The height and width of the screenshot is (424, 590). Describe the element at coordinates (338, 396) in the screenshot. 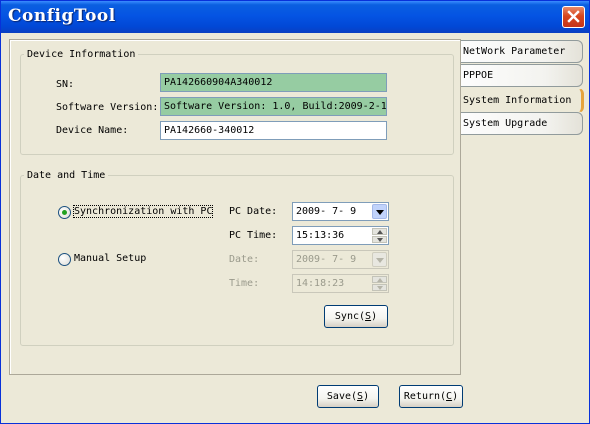

I see `button-text: Save` at that location.